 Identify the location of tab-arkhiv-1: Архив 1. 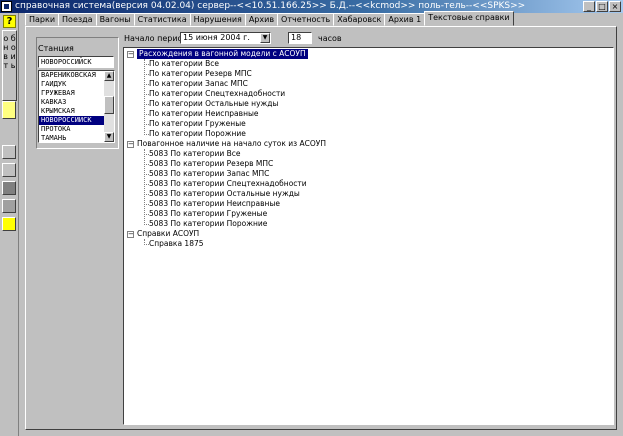
(405, 19).